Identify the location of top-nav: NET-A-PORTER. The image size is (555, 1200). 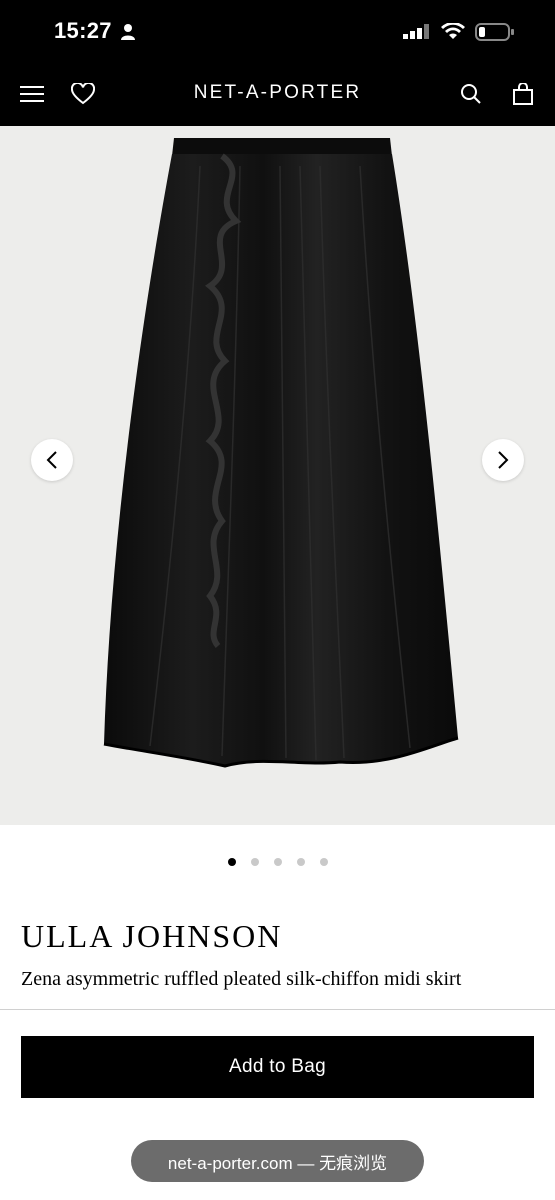
(277, 94).